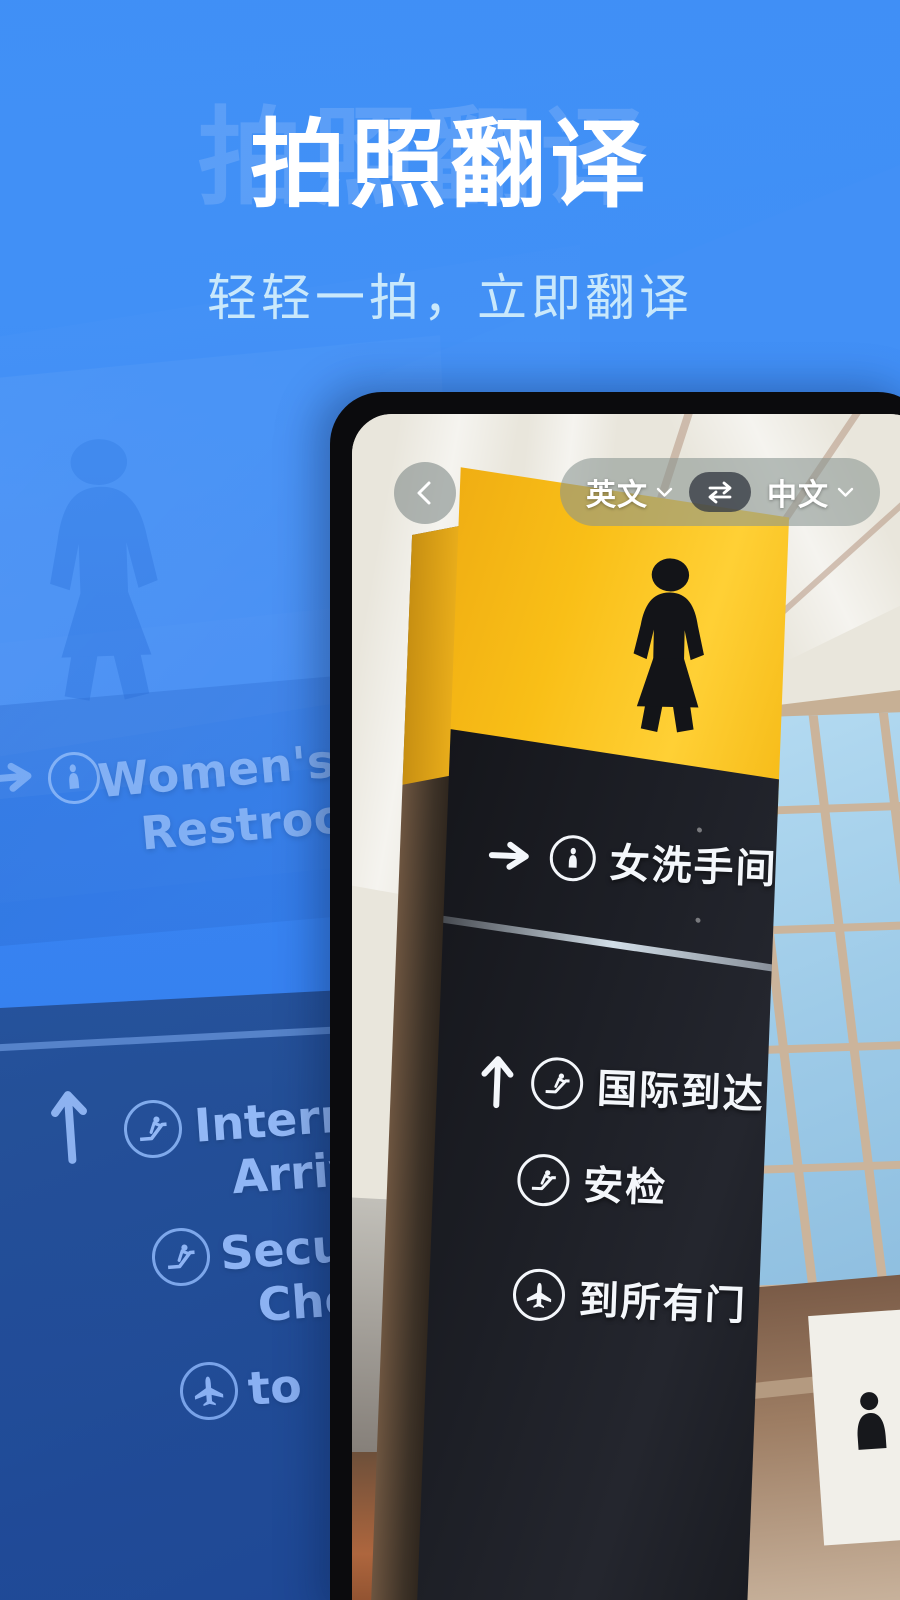 The height and width of the screenshot is (1600, 900). What do you see at coordinates (450, 298) in the screenshot?
I see `page-subtitle: 轻轻一拍，立即翻译` at bounding box center [450, 298].